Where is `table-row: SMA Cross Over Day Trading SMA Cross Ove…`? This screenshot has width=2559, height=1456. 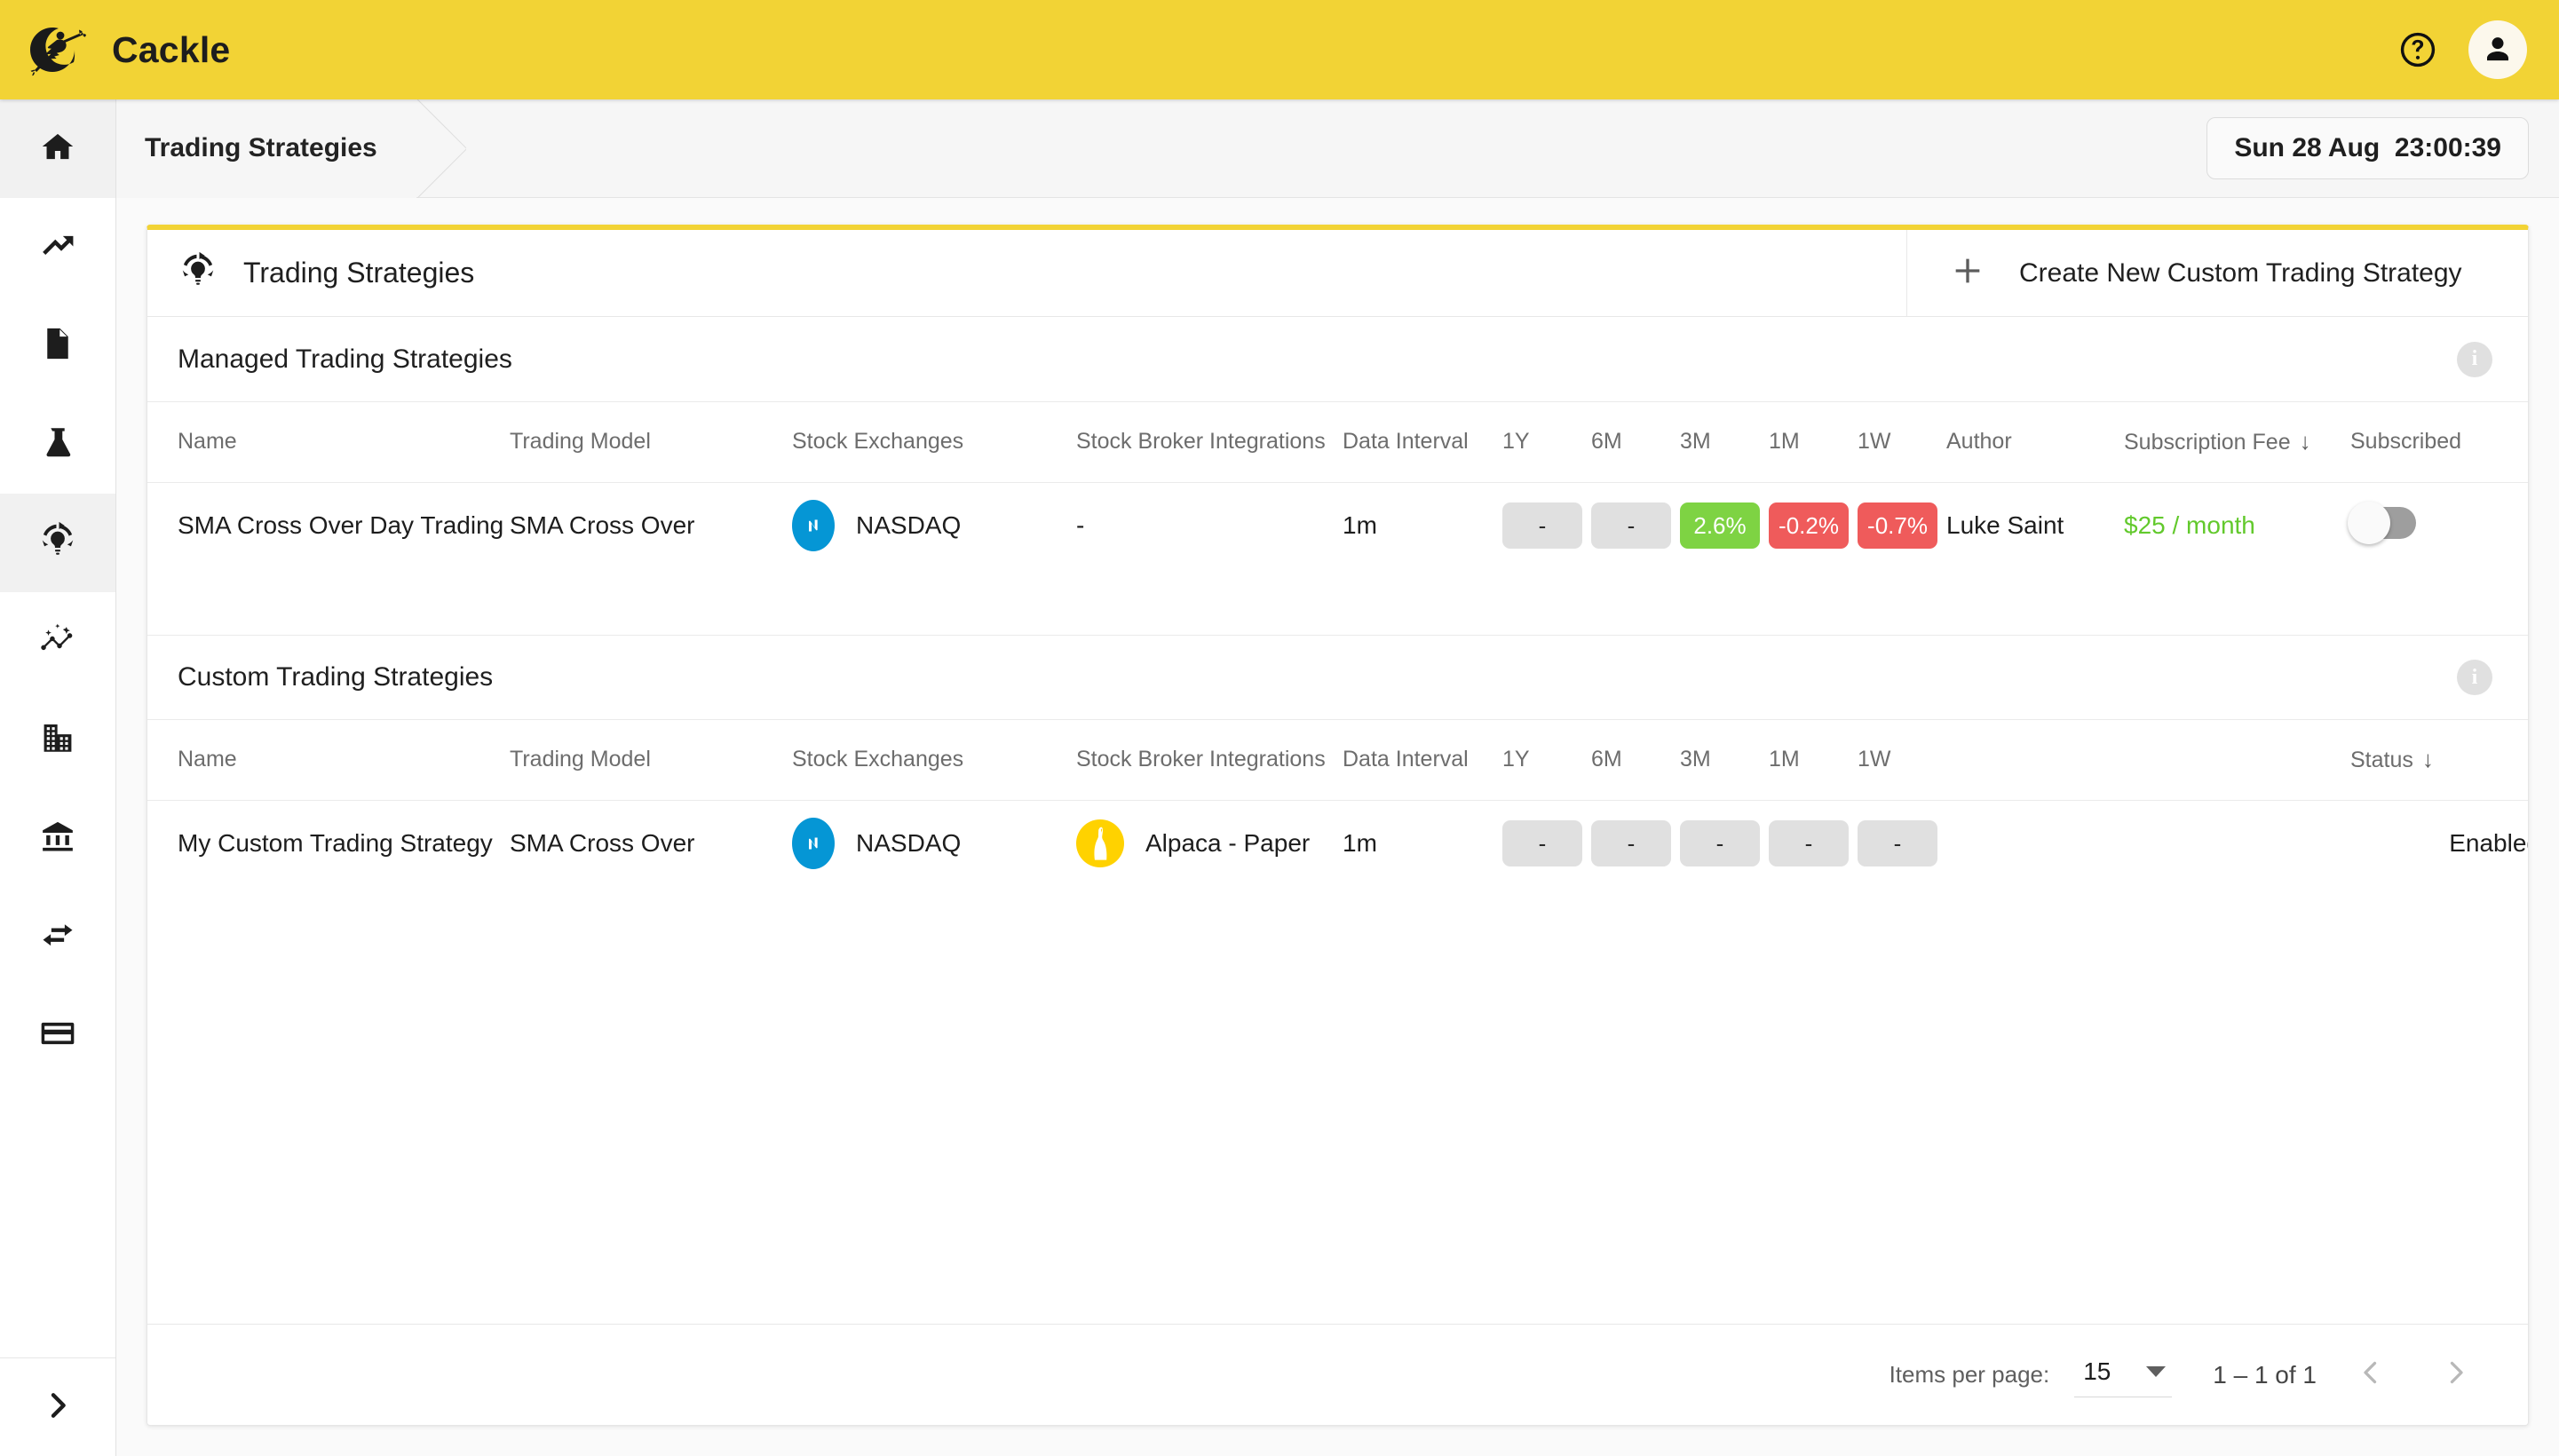
table-row: SMA Cross Over Day Trading SMA Cross Ove… is located at coordinates (1337, 525).